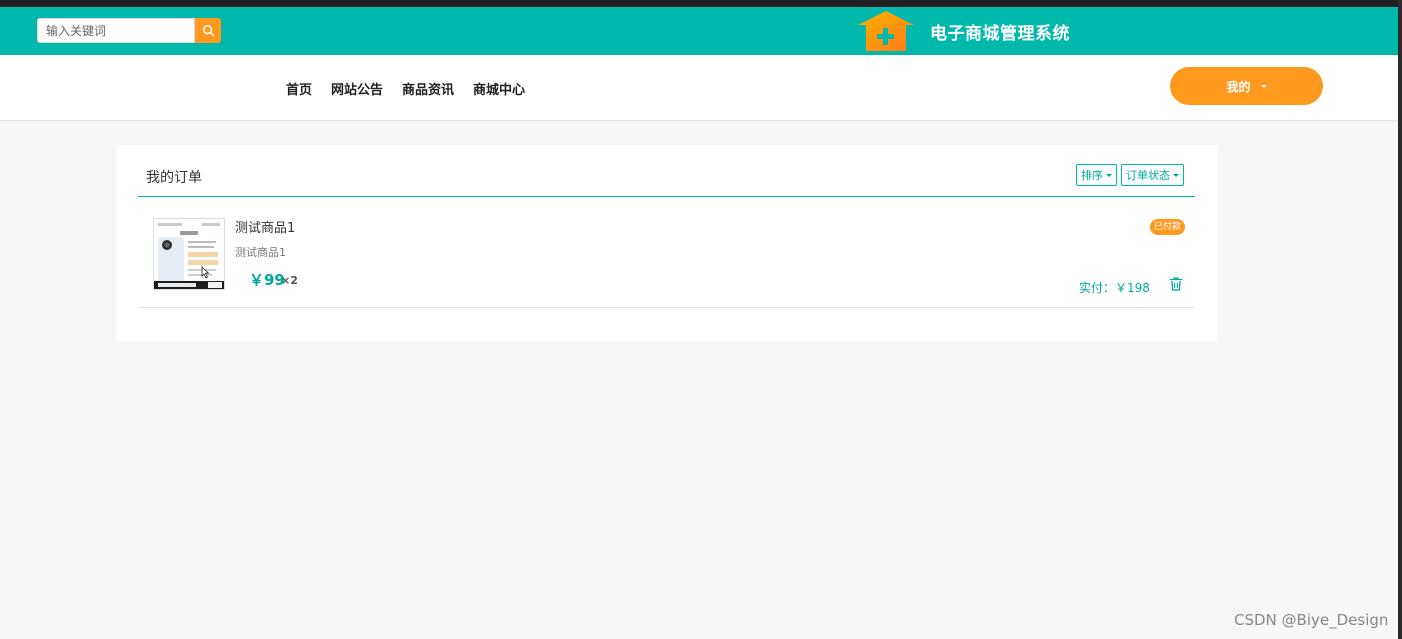  Describe the element at coordinates (116, 30) in the screenshot. I see `search-input` at that location.